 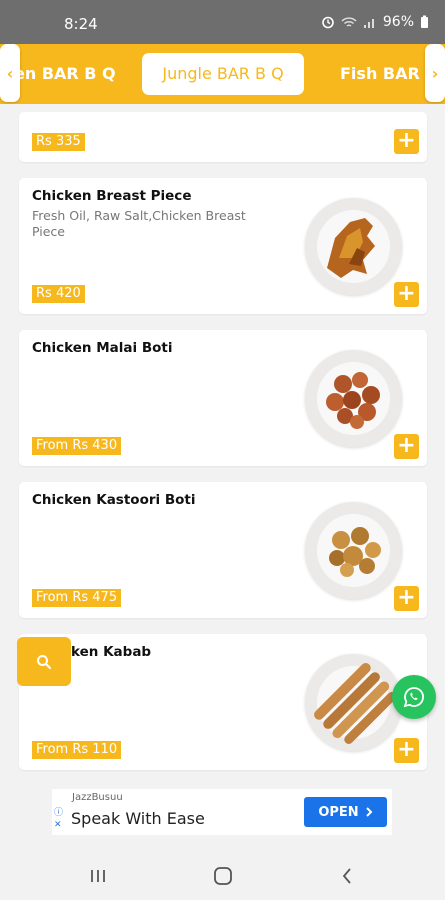 I want to click on item-price: From Rs 110, so click(x=77, y=750).